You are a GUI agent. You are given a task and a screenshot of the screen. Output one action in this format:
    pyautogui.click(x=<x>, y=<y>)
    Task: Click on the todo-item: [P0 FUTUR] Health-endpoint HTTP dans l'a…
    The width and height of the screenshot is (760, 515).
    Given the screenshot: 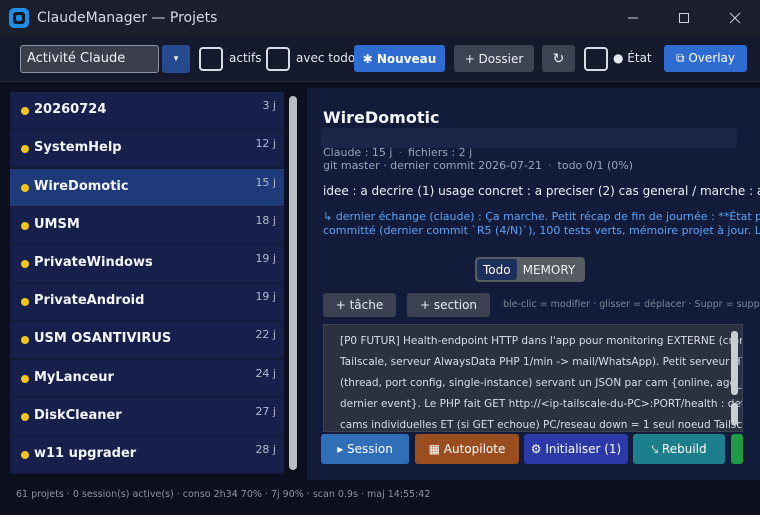 What is the action you would take?
    pyautogui.click(x=541, y=381)
    